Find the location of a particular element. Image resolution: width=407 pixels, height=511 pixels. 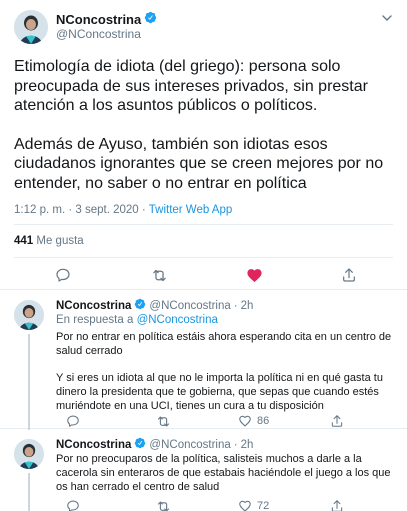

tweet-source-link: Twitter Web App is located at coordinates (191, 210).